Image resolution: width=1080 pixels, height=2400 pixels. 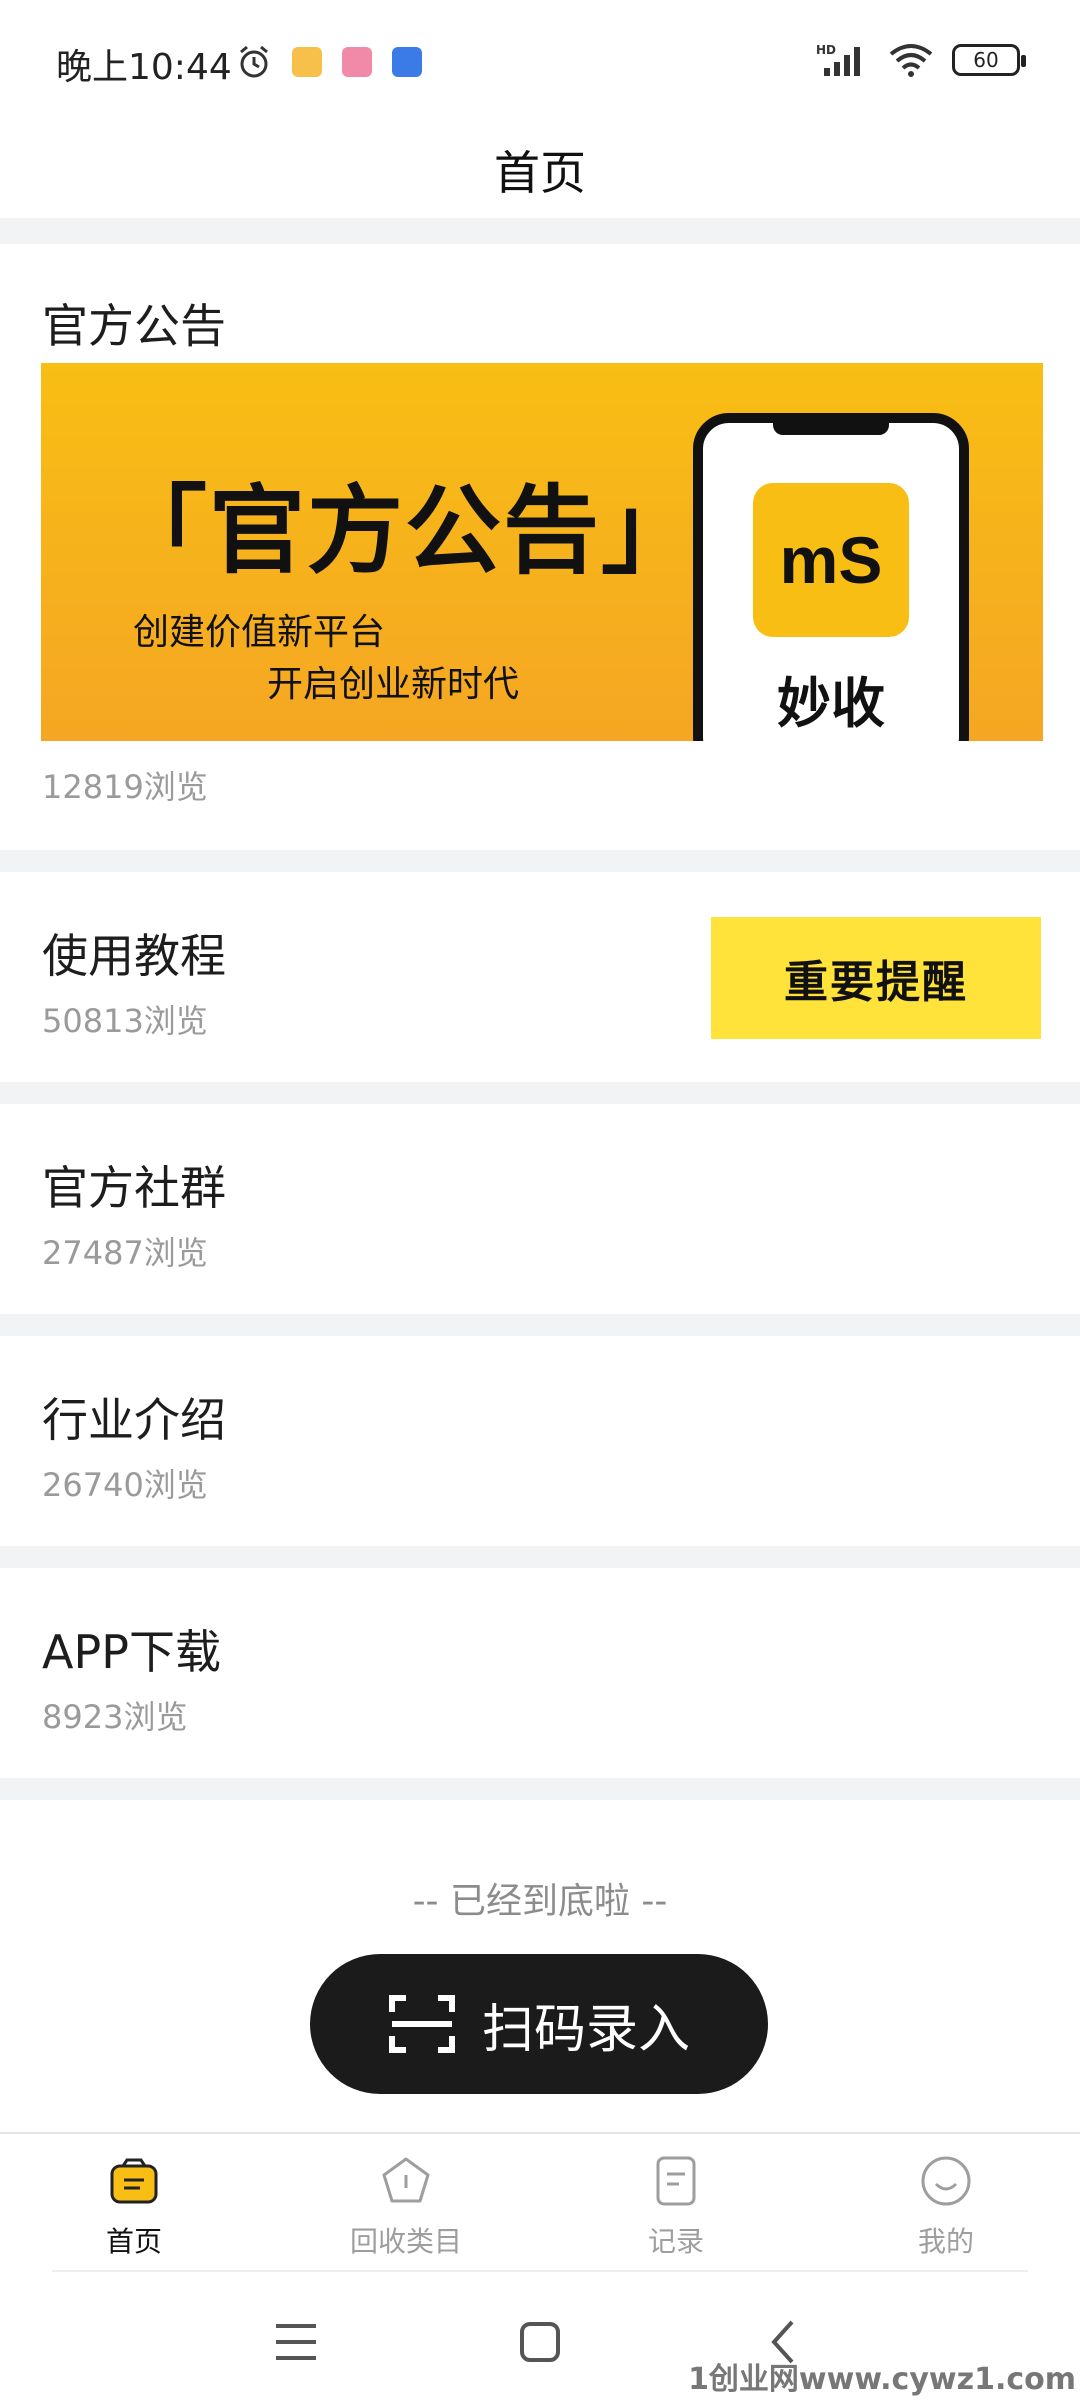 I want to click on end-of-list-note: -- 已经到底啦 --, so click(x=540, y=1901).